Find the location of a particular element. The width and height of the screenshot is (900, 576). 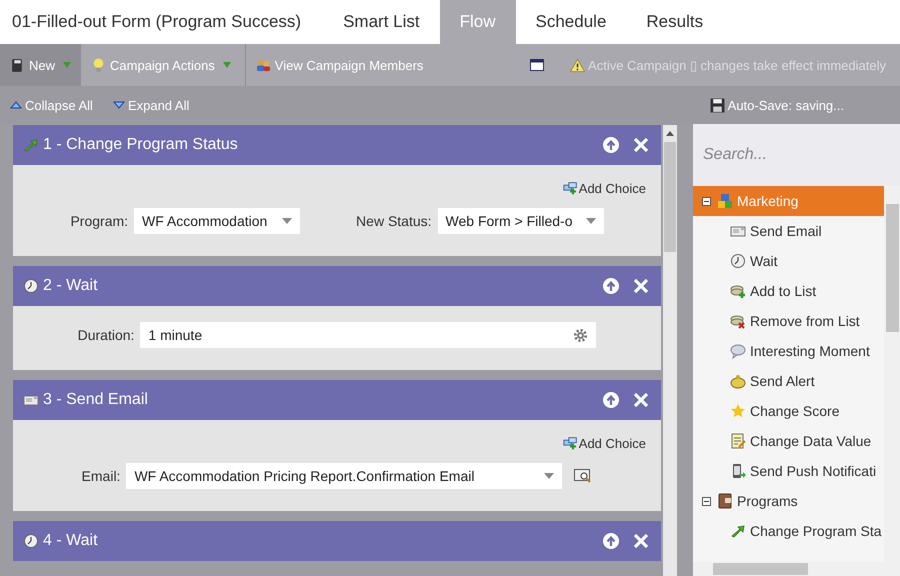

notepad-icon is located at coordinates (738, 441).